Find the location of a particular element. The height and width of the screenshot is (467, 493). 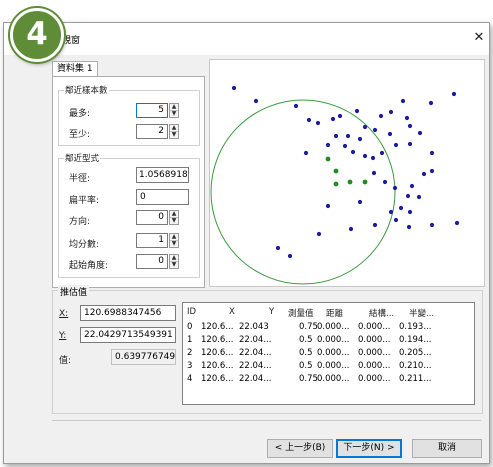

x-value-input: 120.6988347456 is located at coordinates (128, 313).